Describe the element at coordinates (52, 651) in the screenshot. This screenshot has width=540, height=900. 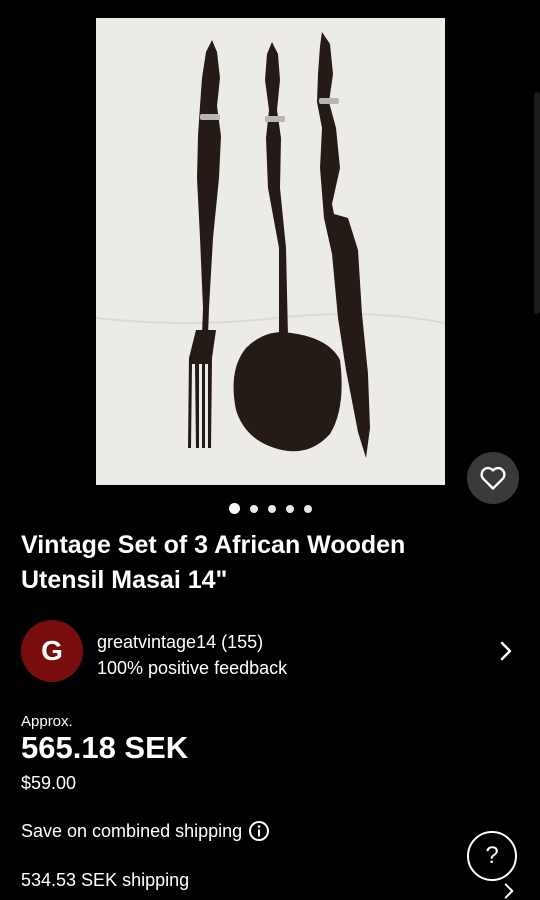
I see `avatar: G` at that location.